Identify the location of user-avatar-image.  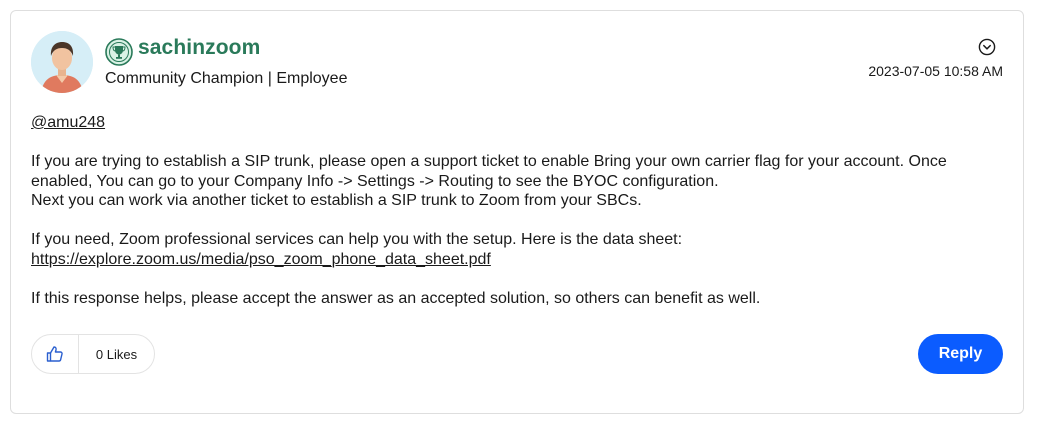
(62, 62).